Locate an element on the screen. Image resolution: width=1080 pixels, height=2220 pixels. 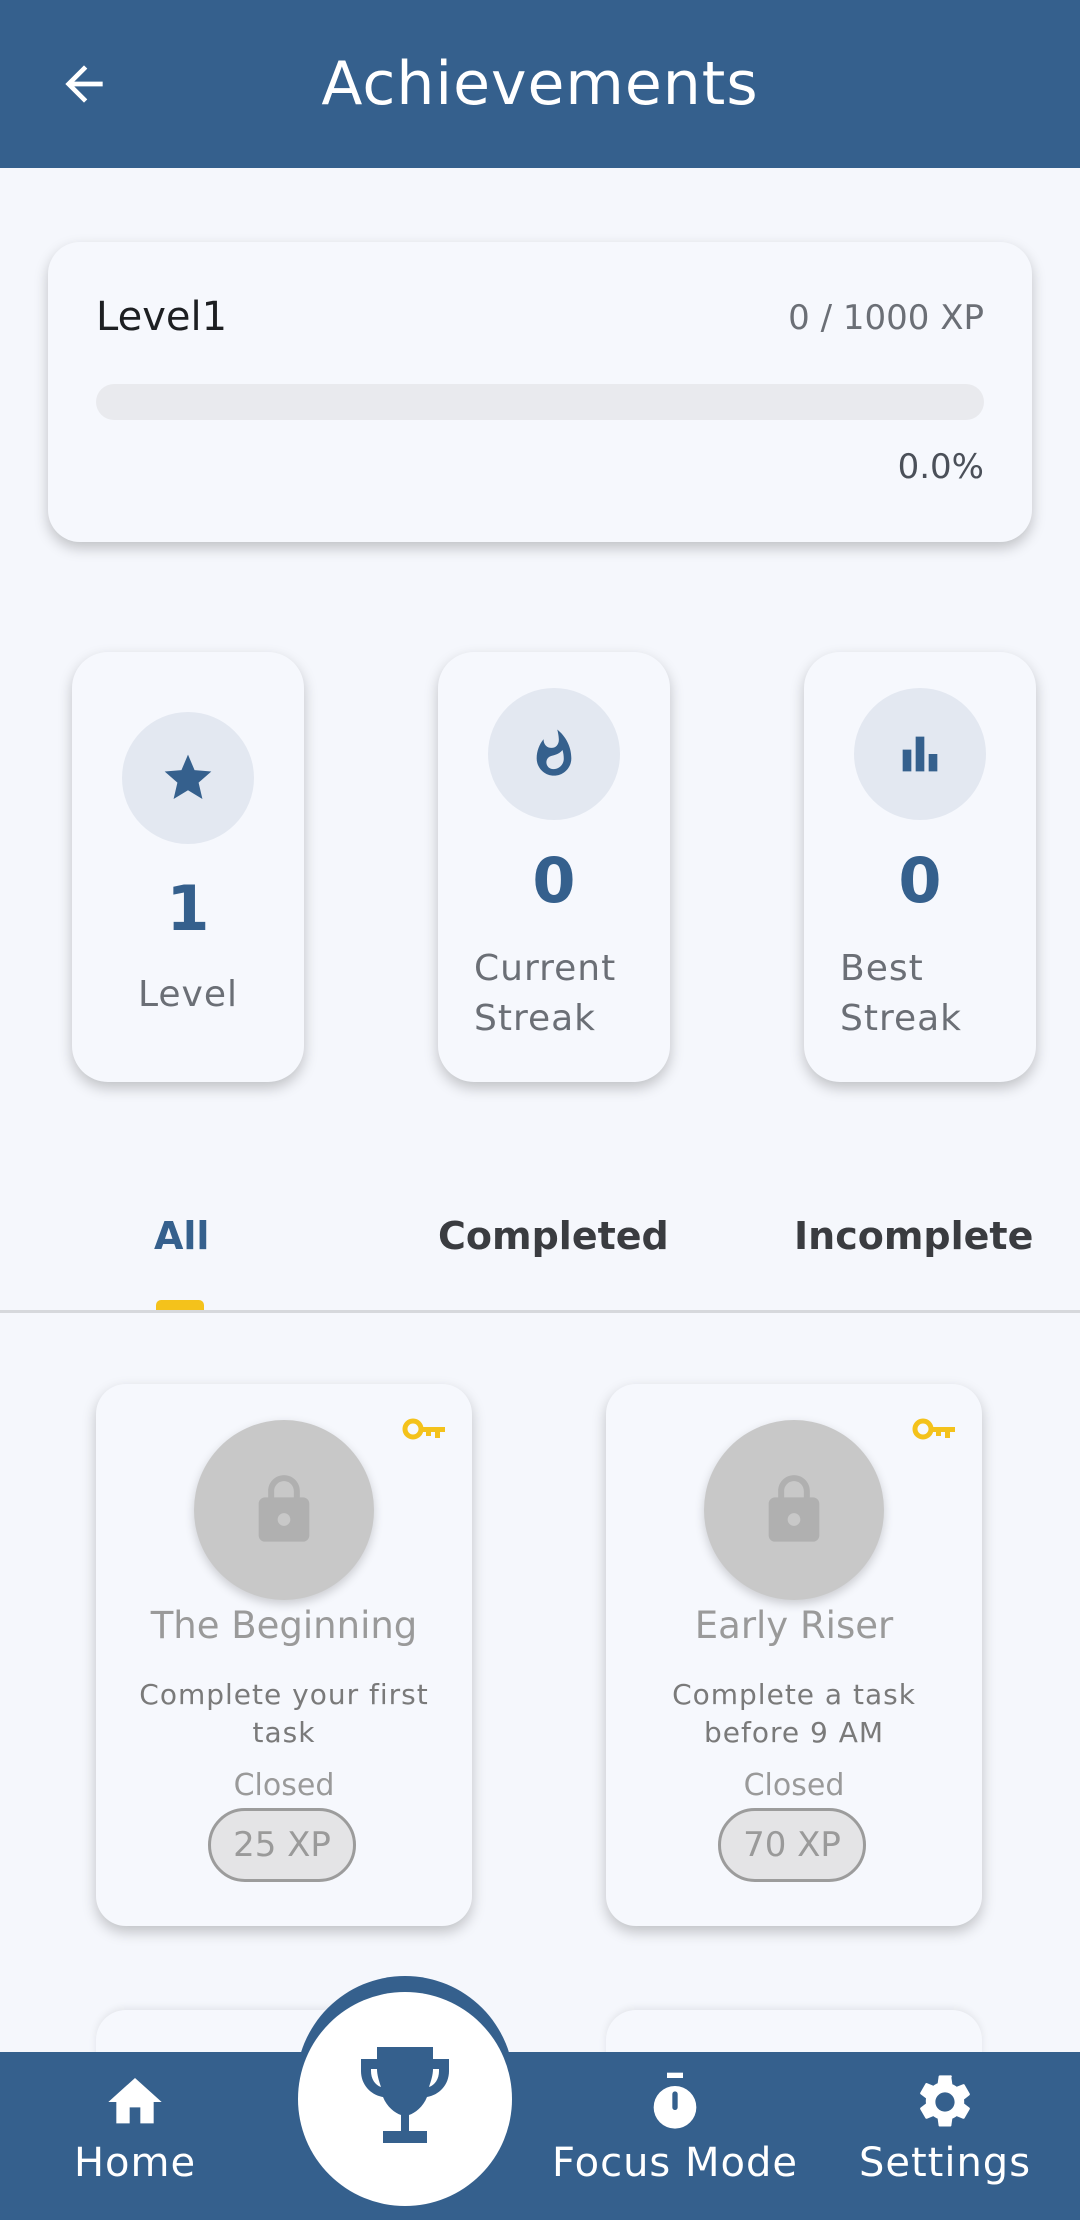
nav-achievements is located at coordinates (405, 2099).